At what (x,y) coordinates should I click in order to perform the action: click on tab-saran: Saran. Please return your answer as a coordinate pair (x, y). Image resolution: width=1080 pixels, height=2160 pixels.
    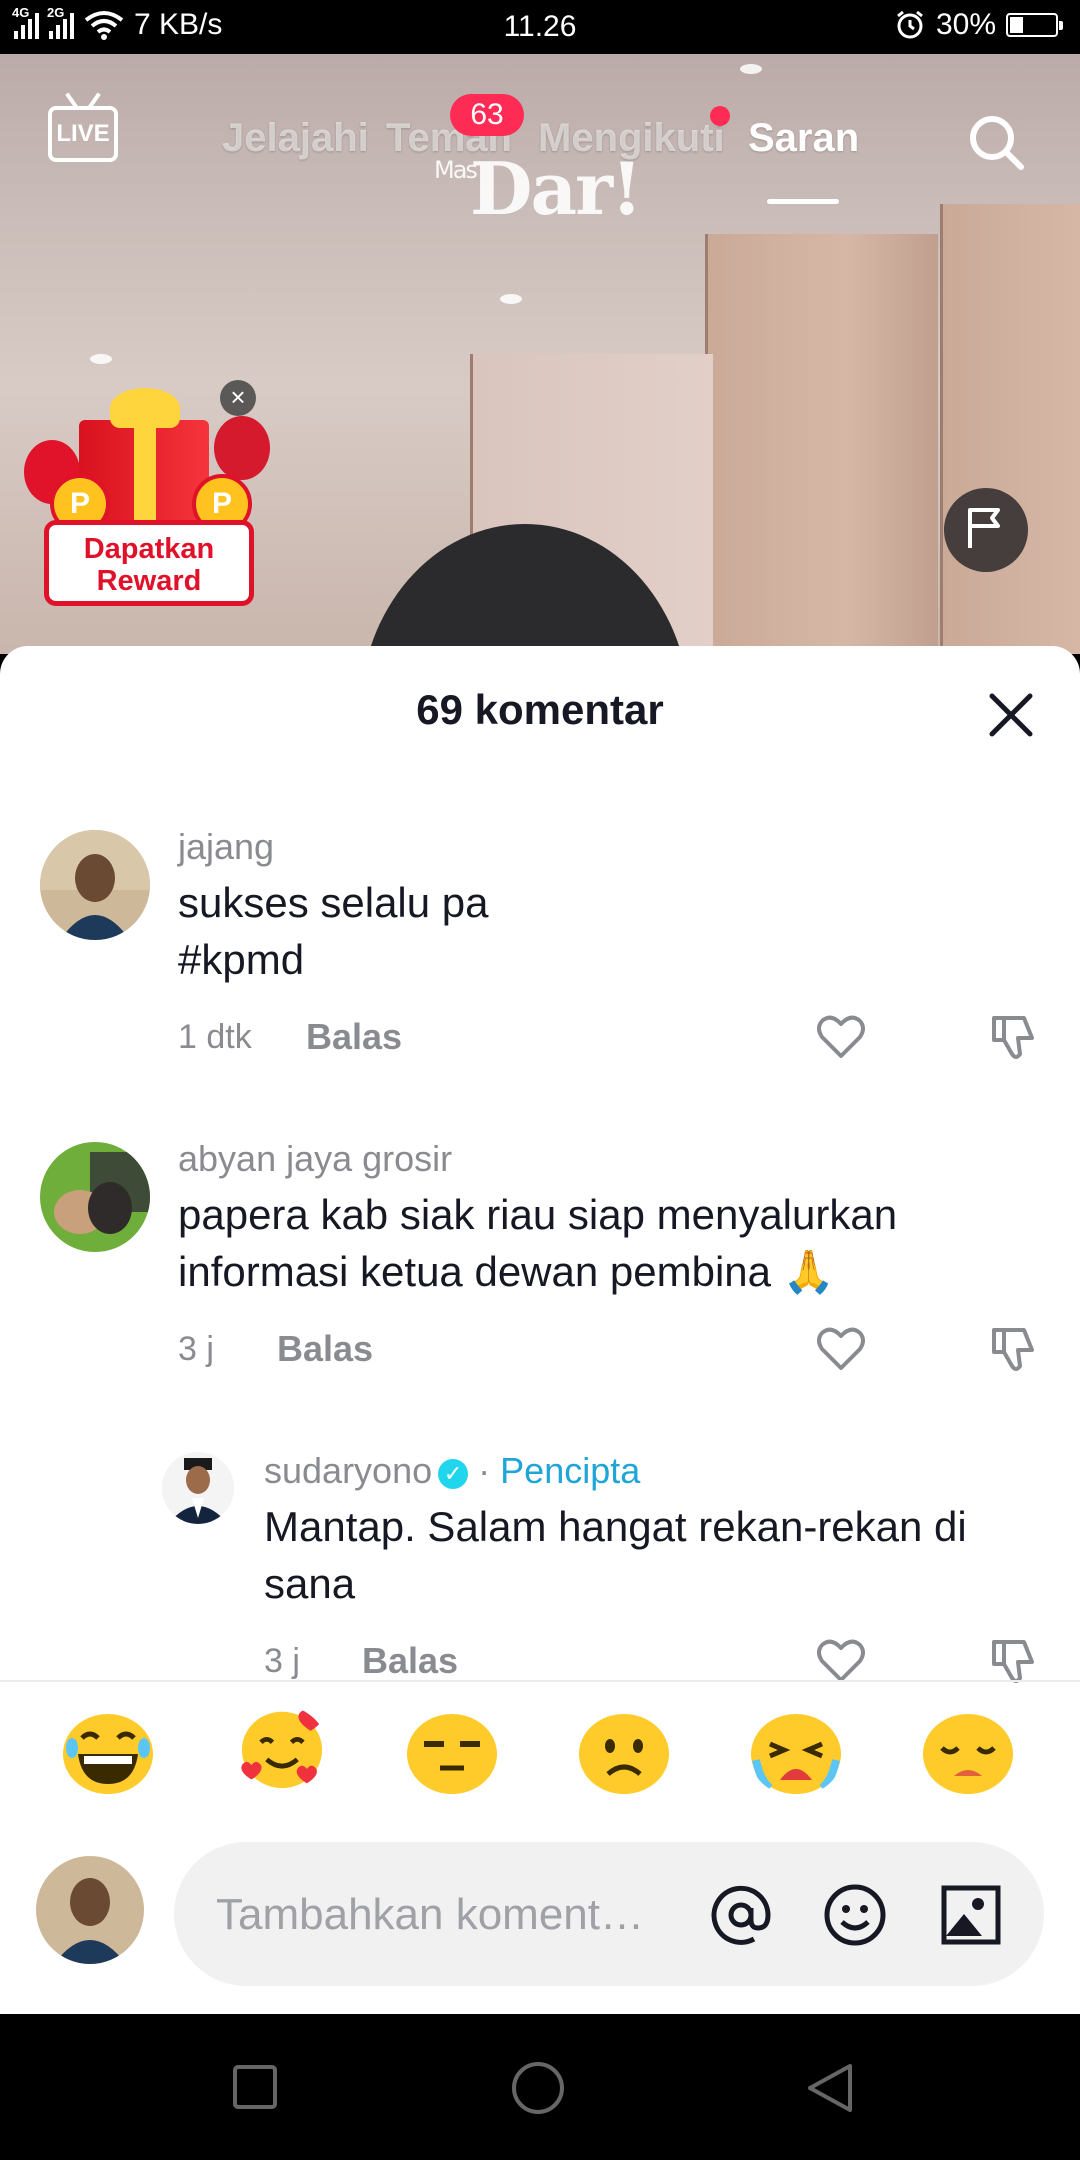
    Looking at the image, I should click on (803, 138).